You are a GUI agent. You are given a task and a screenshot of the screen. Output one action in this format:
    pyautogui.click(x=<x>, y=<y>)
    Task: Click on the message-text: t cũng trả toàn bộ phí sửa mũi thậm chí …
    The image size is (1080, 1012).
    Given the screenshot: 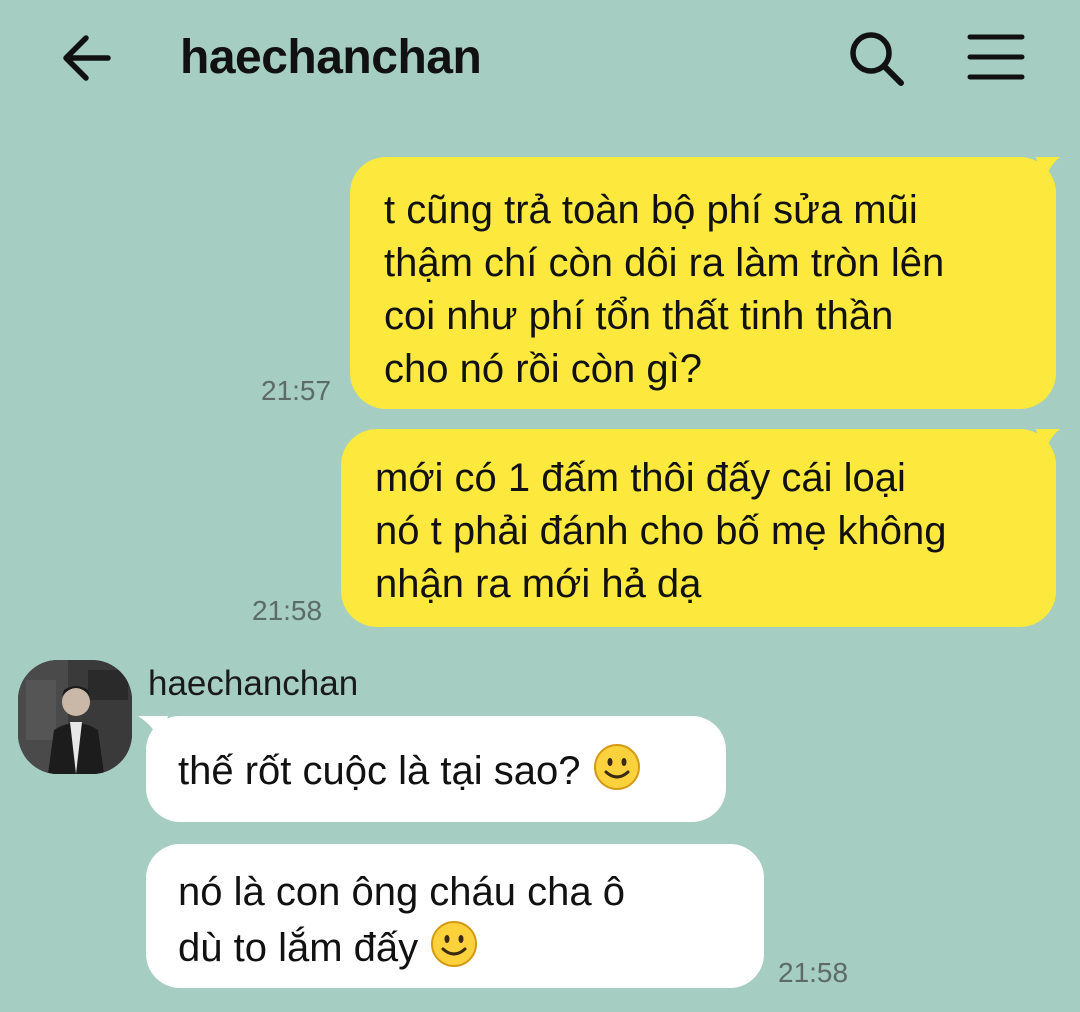 What is the action you would take?
    pyautogui.click(x=664, y=289)
    